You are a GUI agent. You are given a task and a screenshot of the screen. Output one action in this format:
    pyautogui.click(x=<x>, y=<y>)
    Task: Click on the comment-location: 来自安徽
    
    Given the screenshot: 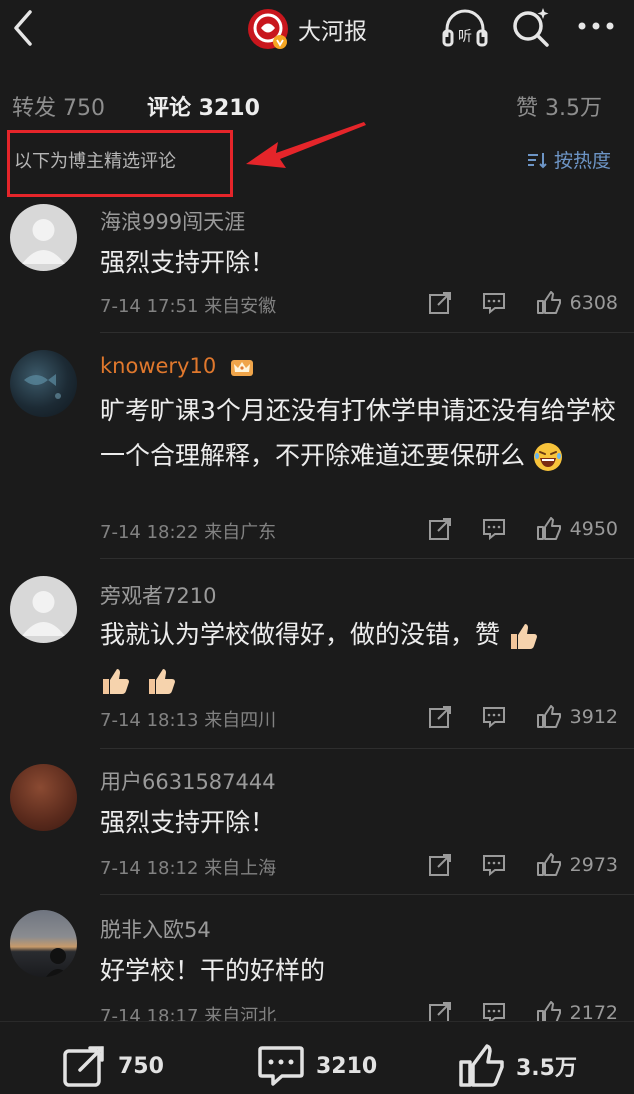 What is the action you would take?
    pyautogui.click(x=240, y=306)
    